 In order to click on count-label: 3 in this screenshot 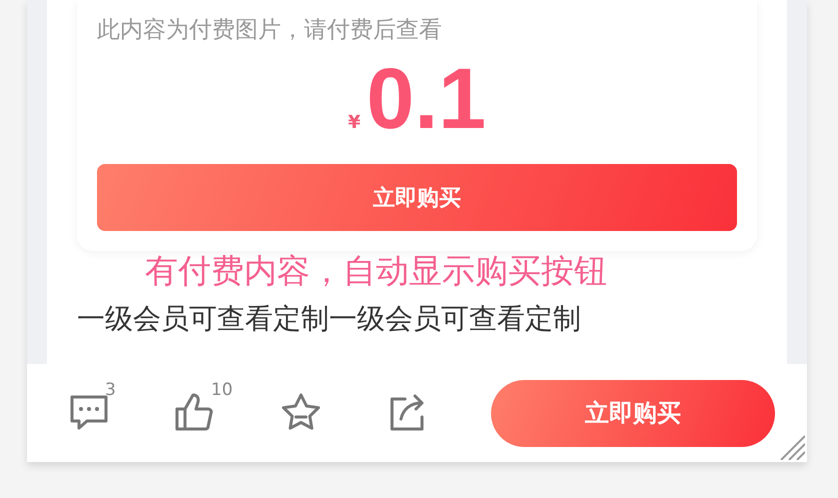, I will do `click(110, 390)`.